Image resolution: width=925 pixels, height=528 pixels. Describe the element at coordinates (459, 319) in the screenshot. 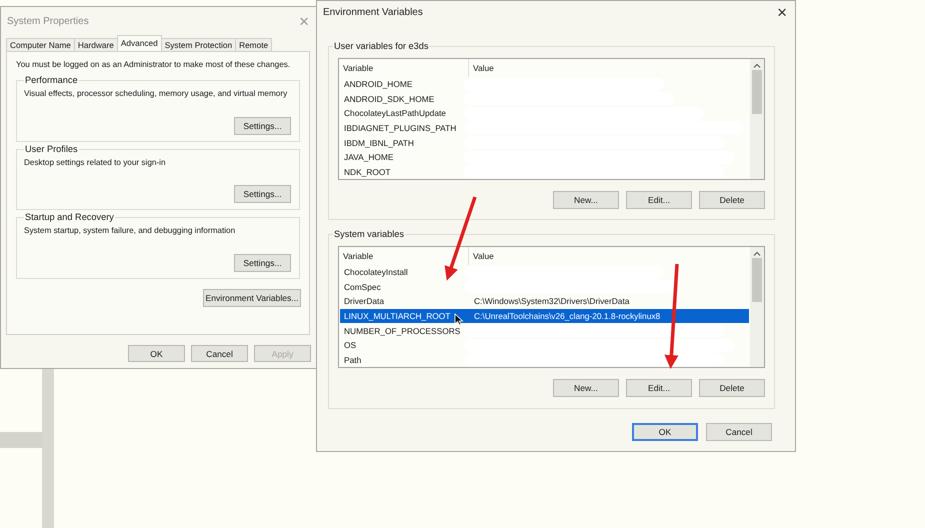

I see `mouse-cursor-icon` at that location.